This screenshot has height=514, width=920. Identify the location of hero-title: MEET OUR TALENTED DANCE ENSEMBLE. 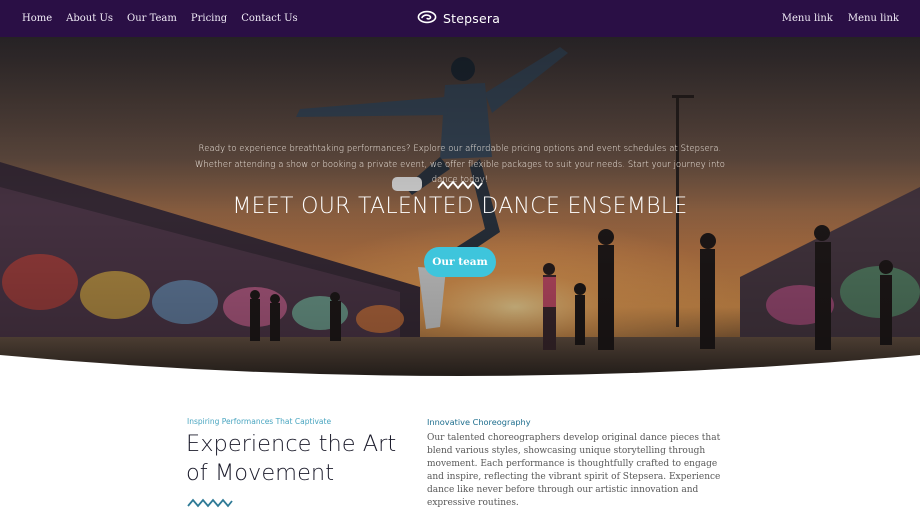
(460, 206).